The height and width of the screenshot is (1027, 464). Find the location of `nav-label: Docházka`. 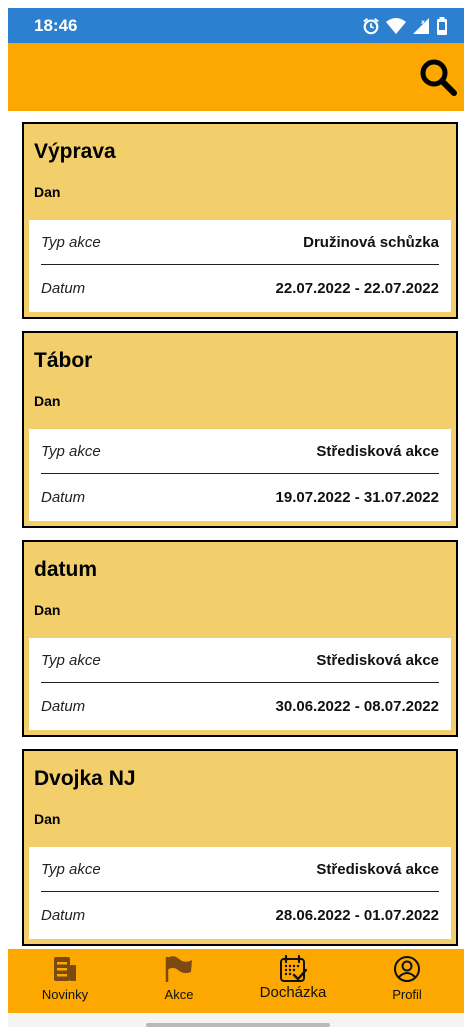

nav-label: Docházka is located at coordinates (293, 992).